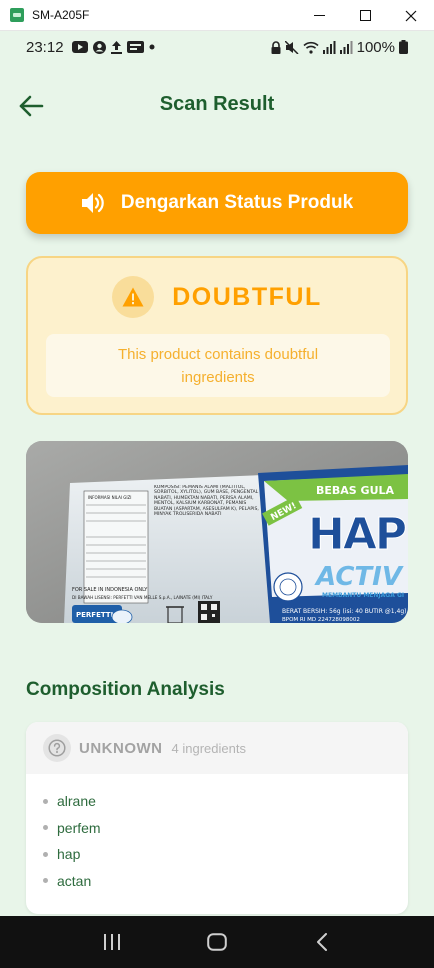 The width and height of the screenshot is (434, 968). Describe the element at coordinates (92, 203) in the screenshot. I see `volume-up-icon` at that location.